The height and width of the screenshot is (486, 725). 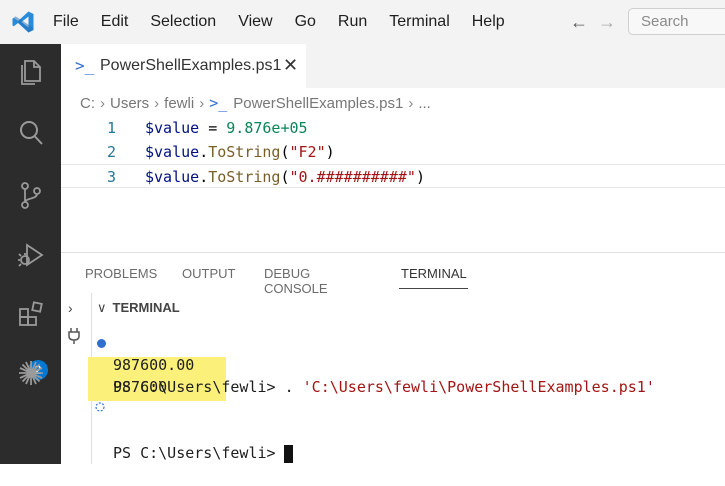 What do you see at coordinates (255, 22) in the screenshot?
I see `menu-view: View` at bounding box center [255, 22].